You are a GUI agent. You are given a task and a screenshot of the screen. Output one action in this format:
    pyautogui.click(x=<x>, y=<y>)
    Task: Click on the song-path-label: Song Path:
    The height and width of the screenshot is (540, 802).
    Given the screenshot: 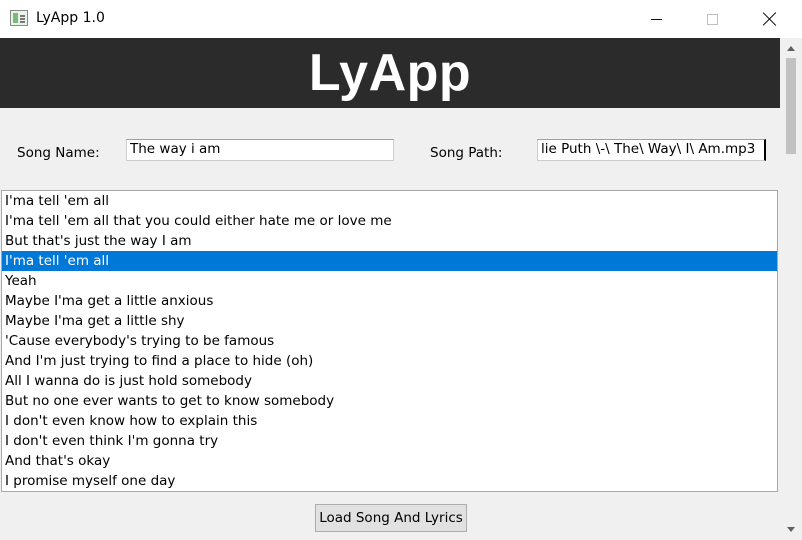 What is the action you would take?
    pyautogui.click(x=466, y=153)
    